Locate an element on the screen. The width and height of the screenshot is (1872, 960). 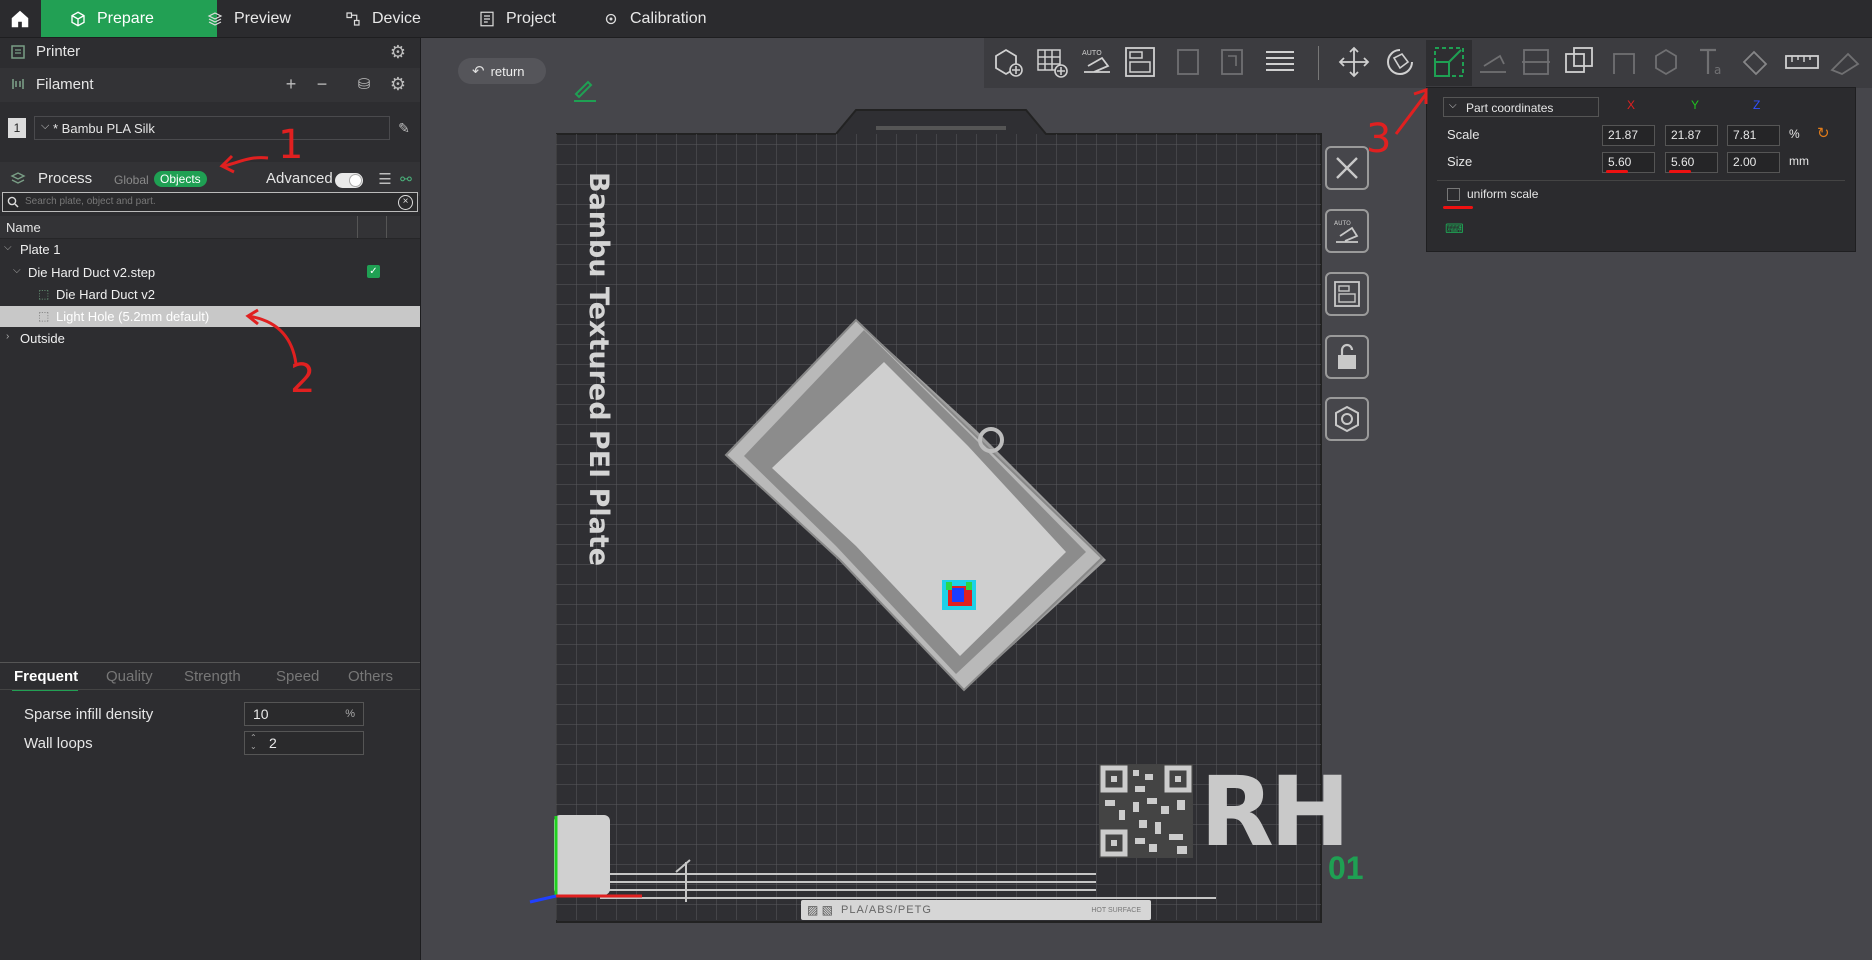
infill-input: 10 % is located at coordinates (304, 714).